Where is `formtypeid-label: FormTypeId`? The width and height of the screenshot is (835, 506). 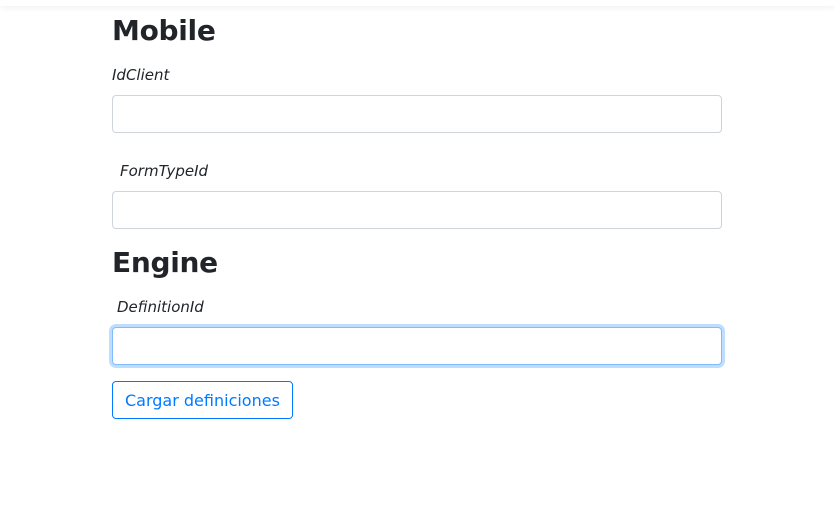
formtypeid-label: FormTypeId is located at coordinates (164, 171).